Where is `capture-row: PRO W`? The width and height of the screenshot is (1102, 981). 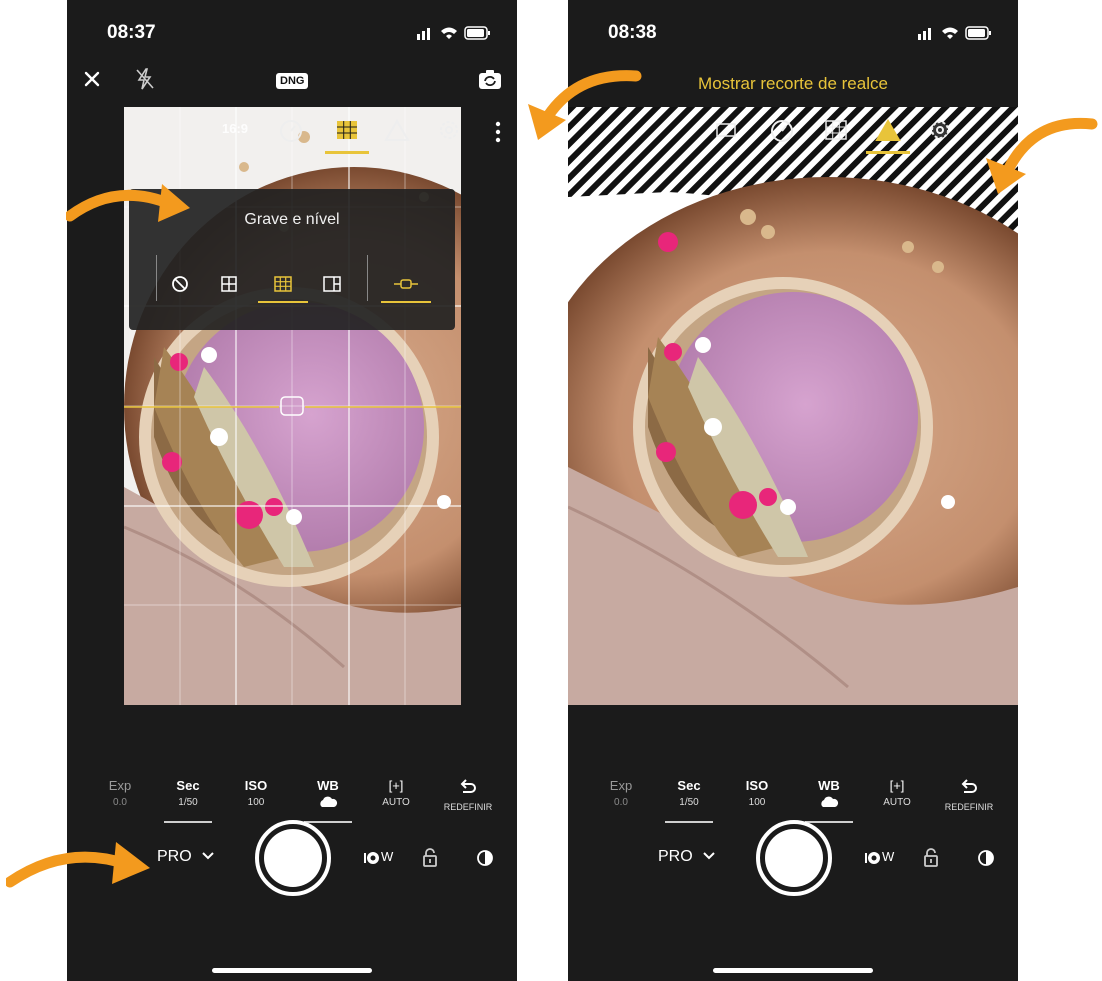 capture-row: PRO W is located at coordinates (793, 858).